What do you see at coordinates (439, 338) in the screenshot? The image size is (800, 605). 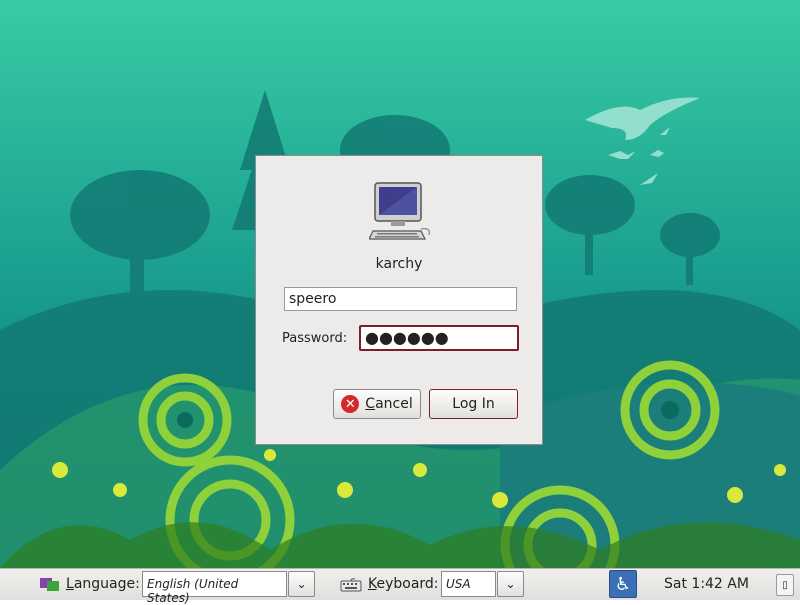 I see `password-field: ●●●●●●` at bounding box center [439, 338].